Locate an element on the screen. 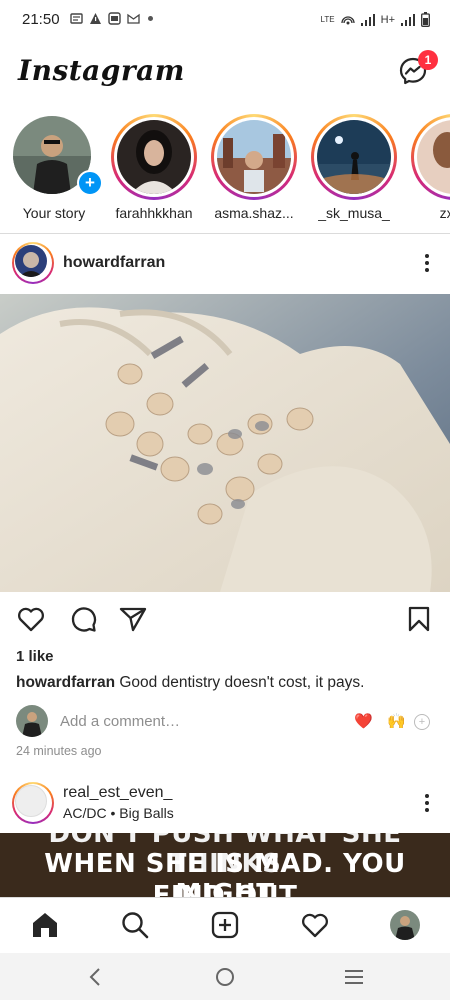  post-header: real_est_even_ AC/DC • Big Balls is located at coordinates (225, 805).